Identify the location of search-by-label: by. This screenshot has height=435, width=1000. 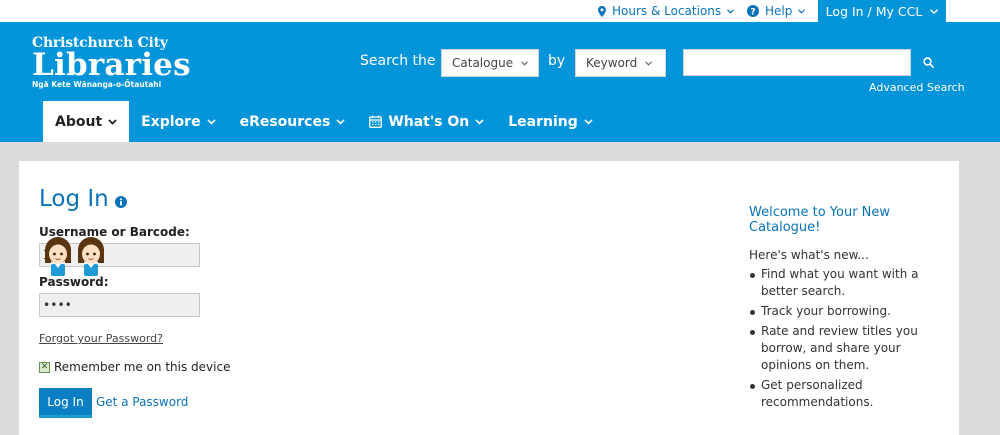
(557, 61).